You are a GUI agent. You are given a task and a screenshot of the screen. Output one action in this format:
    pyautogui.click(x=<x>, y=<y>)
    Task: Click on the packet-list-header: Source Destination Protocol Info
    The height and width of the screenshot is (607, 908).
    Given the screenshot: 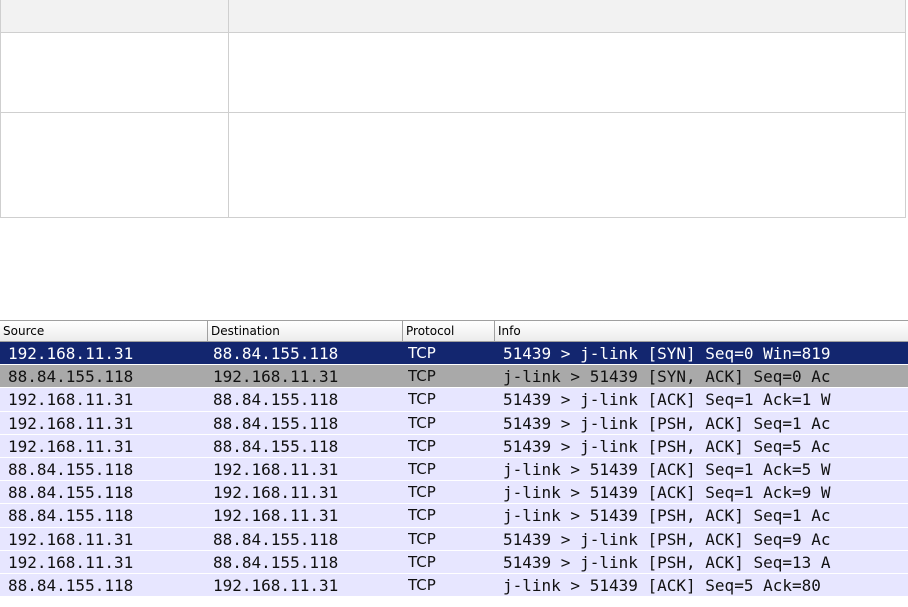 What is the action you would take?
    pyautogui.click(x=454, y=331)
    